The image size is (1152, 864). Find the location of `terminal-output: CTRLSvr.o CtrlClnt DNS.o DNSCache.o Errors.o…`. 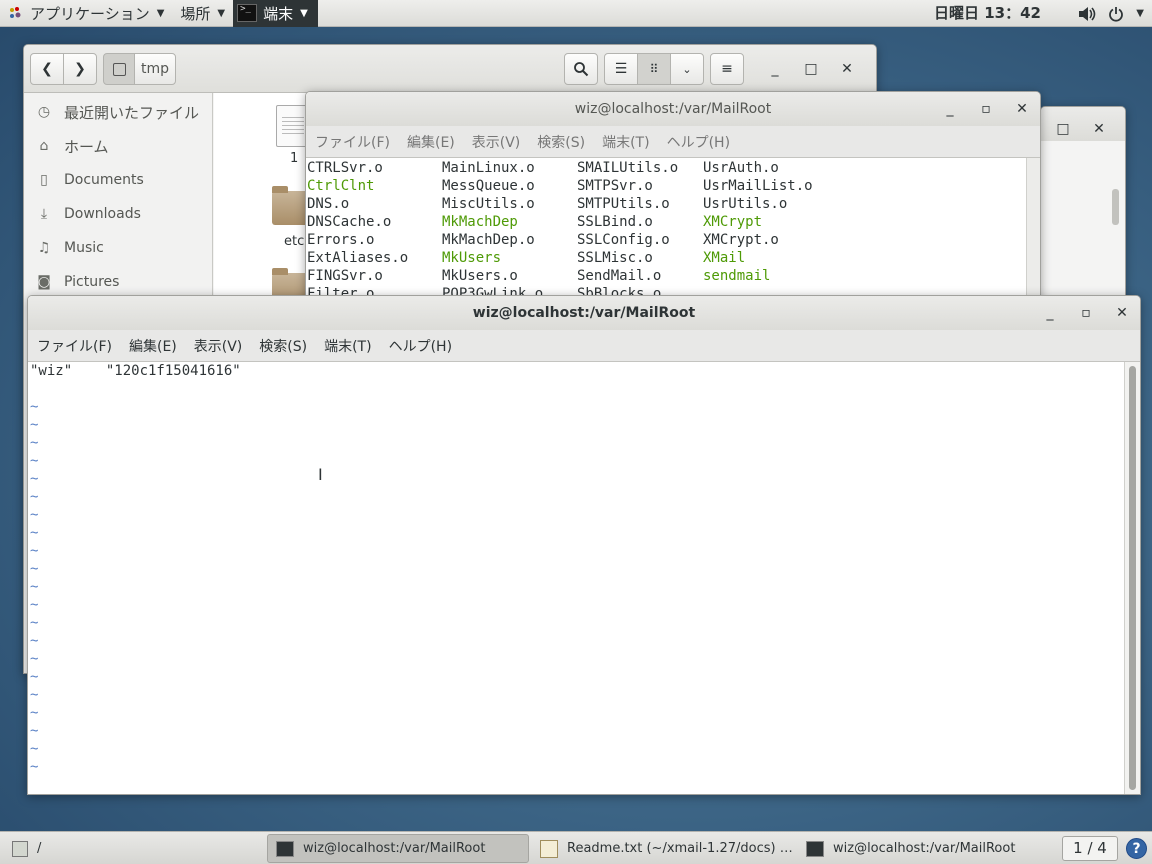

terminal-output: CTRLSvr.o CtrlClnt DNS.o DNSCache.o Errors.o… is located at coordinates (666, 234).